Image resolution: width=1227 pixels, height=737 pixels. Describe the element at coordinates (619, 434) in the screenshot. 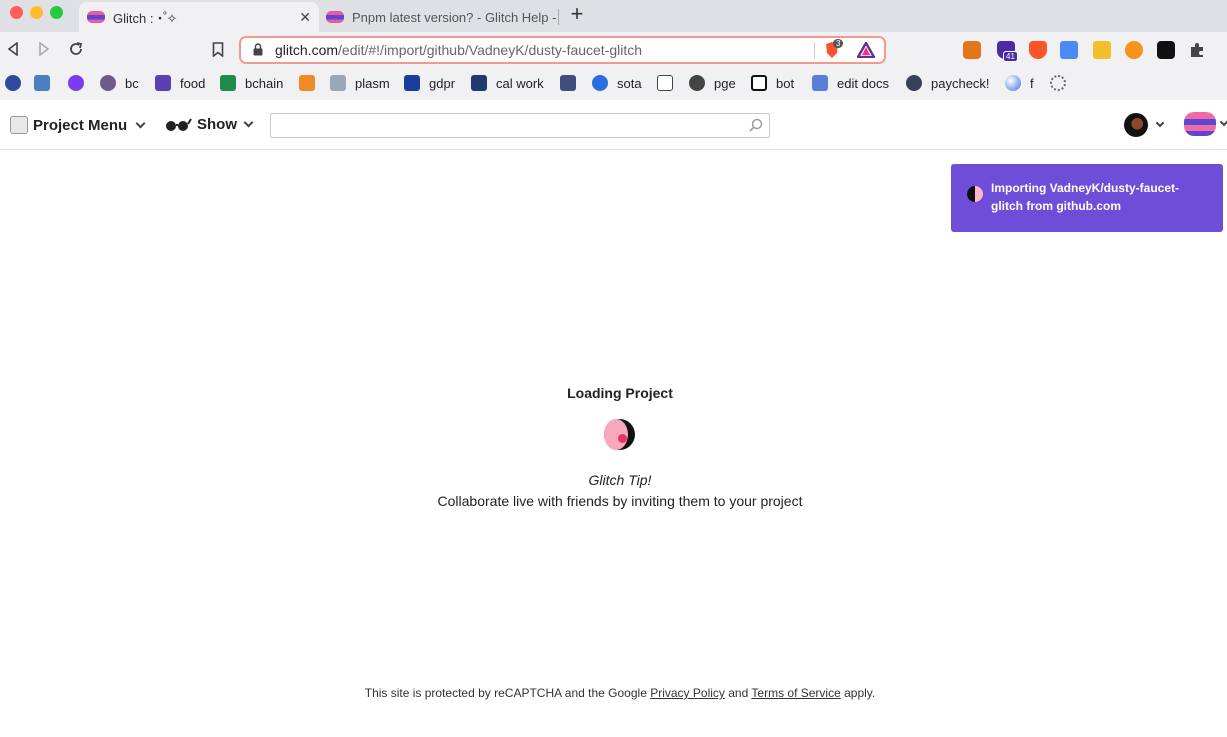

I see `loader-icon` at that location.